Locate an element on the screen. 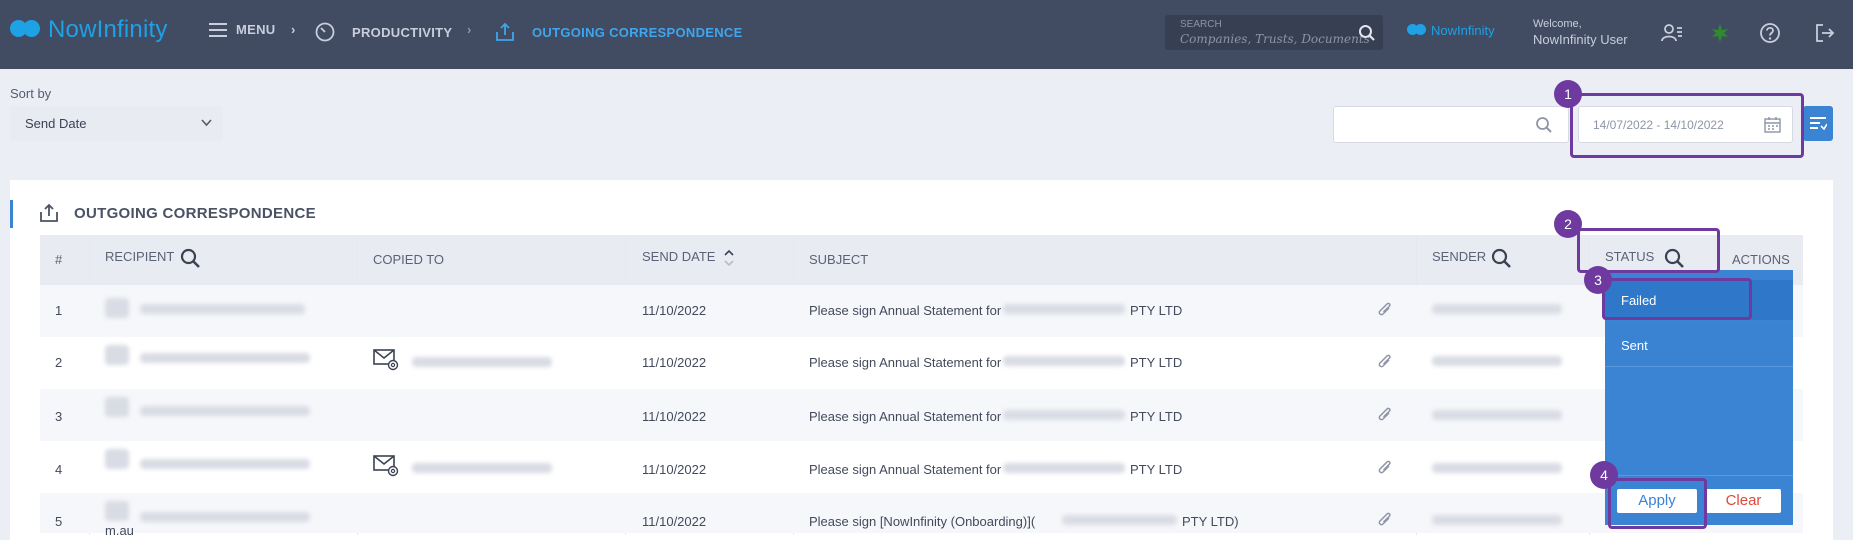 This screenshot has width=1853, height=540. filter-settings-button is located at coordinates (1818, 123).